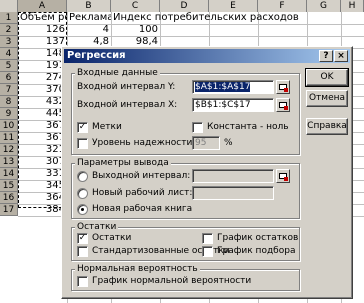  Describe the element at coordinates (42, 198) in the screenshot. I see `cell-a: 364` at that location.